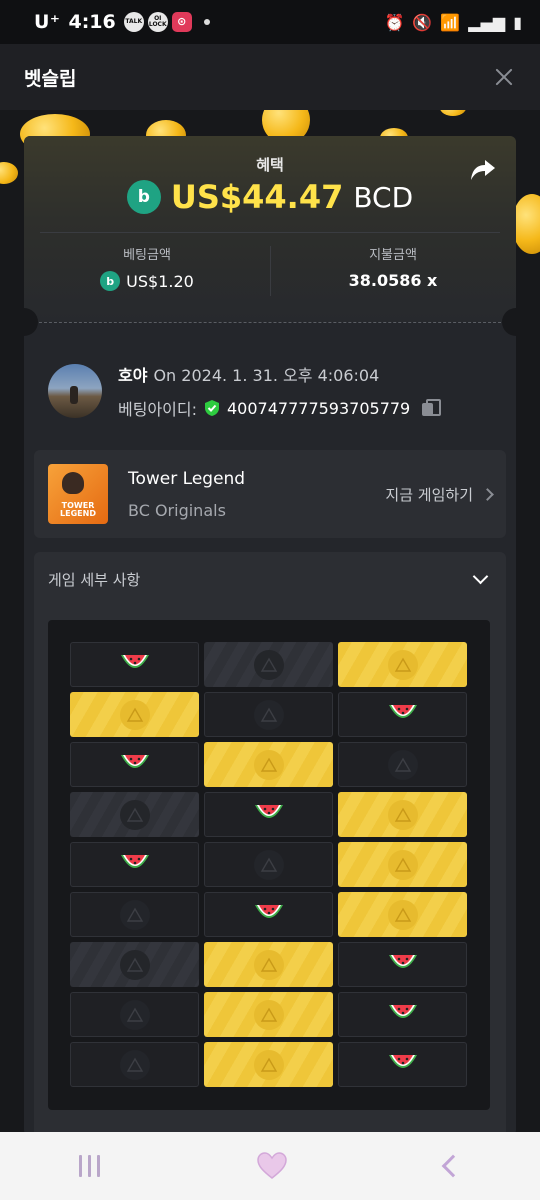  What do you see at coordinates (393, 280) in the screenshot?
I see `payout-value: 38.0586 x` at bounding box center [393, 280].